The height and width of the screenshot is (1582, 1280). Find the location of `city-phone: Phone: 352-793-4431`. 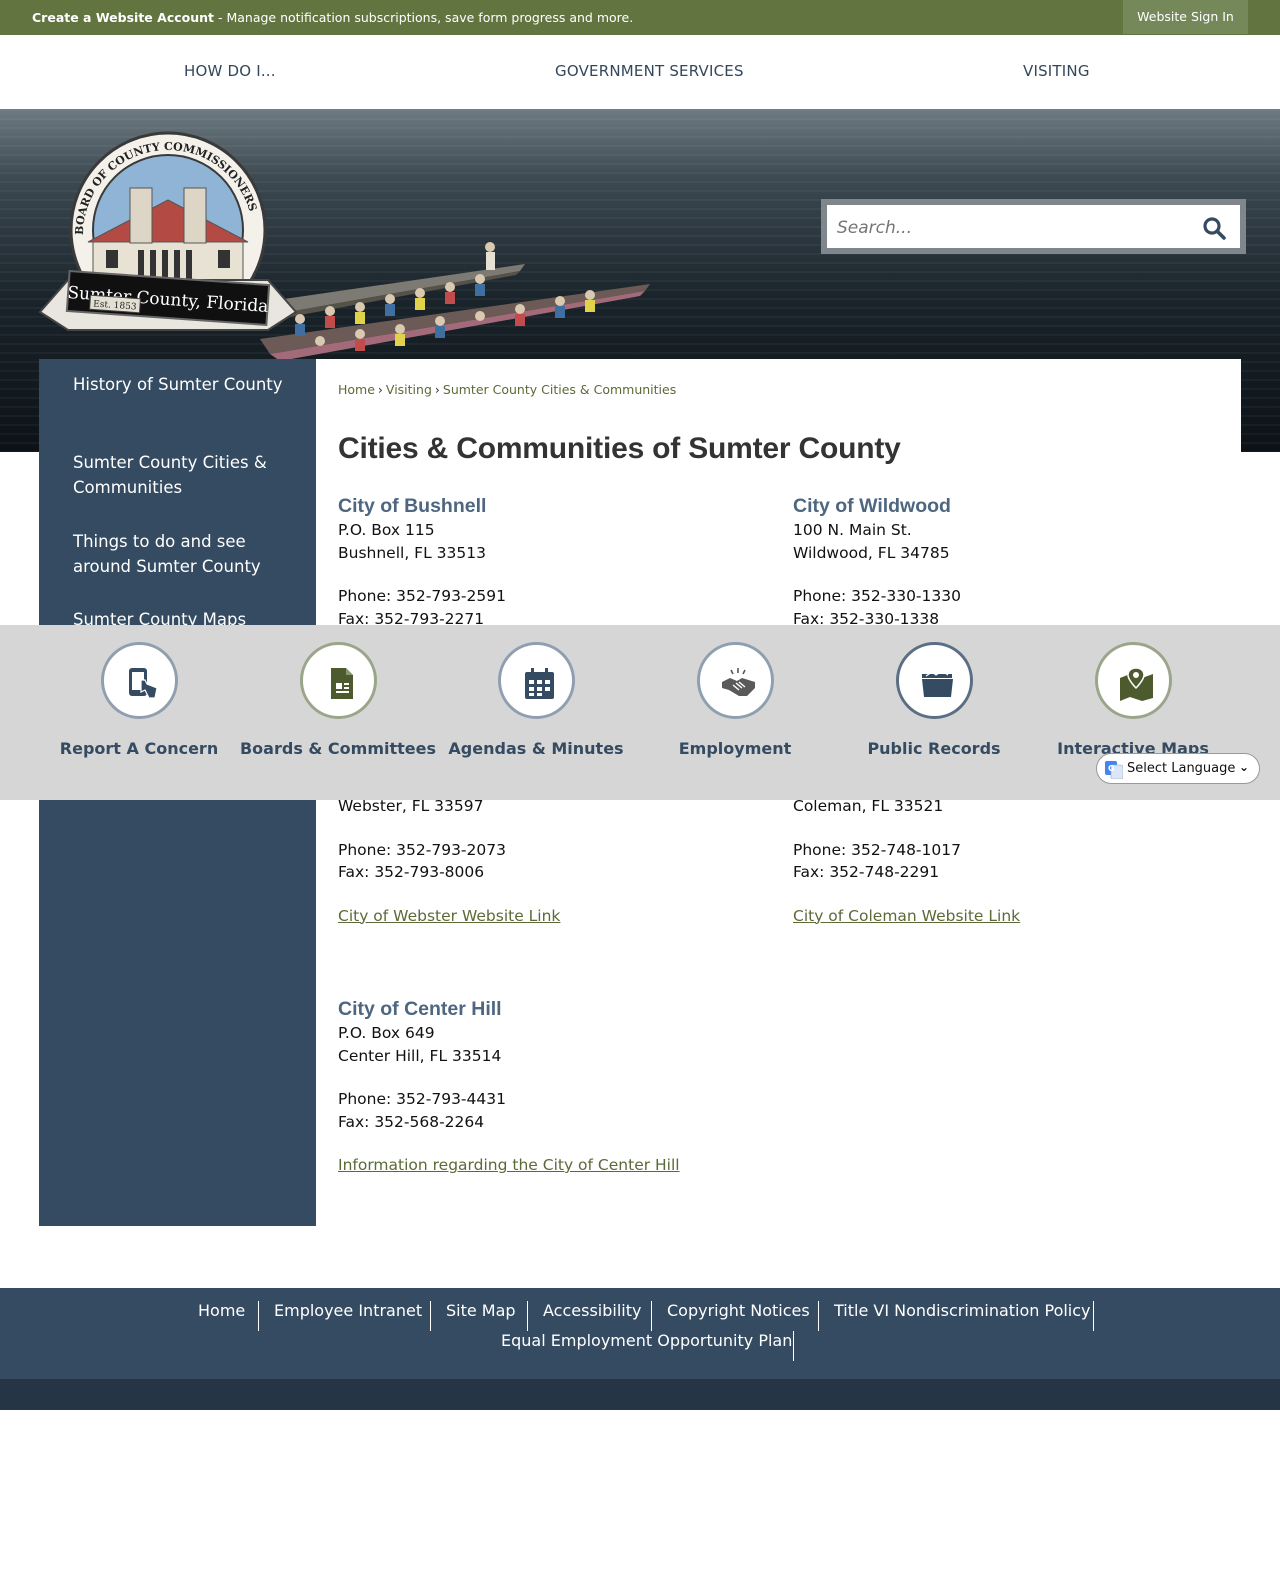

city-phone: Phone: 352-793-4431 is located at coordinates (422, 1099).